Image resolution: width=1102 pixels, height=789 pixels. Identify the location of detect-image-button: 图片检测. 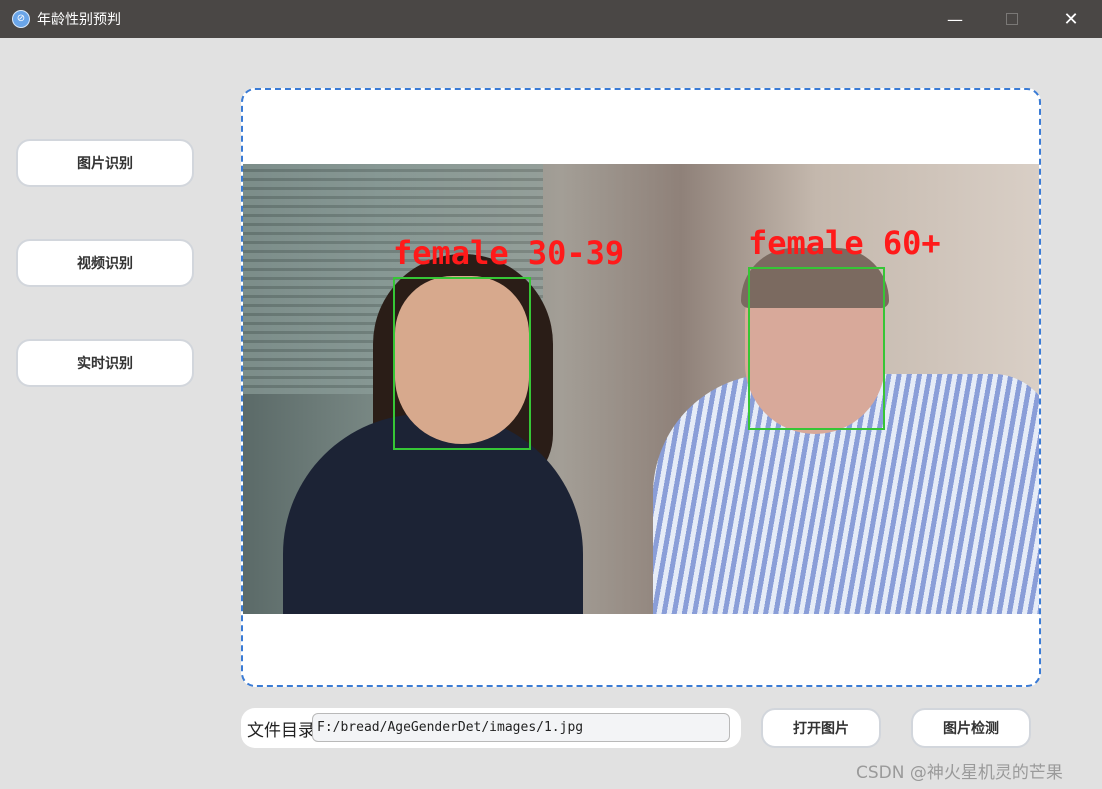
(971, 728).